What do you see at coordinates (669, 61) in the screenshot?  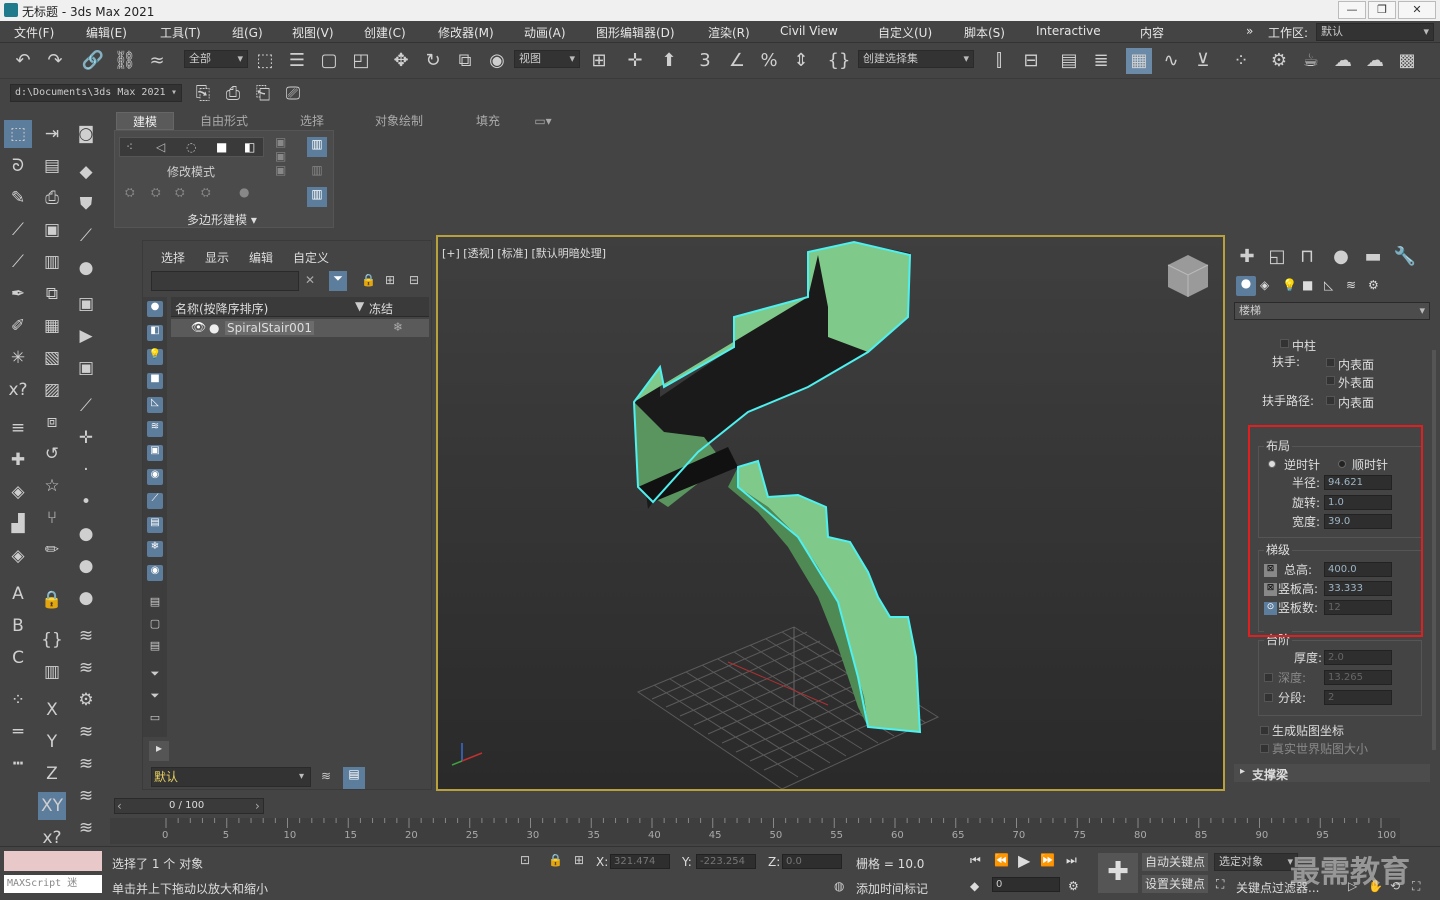 I see `keyboard-shortcut-icon: ⬆` at bounding box center [669, 61].